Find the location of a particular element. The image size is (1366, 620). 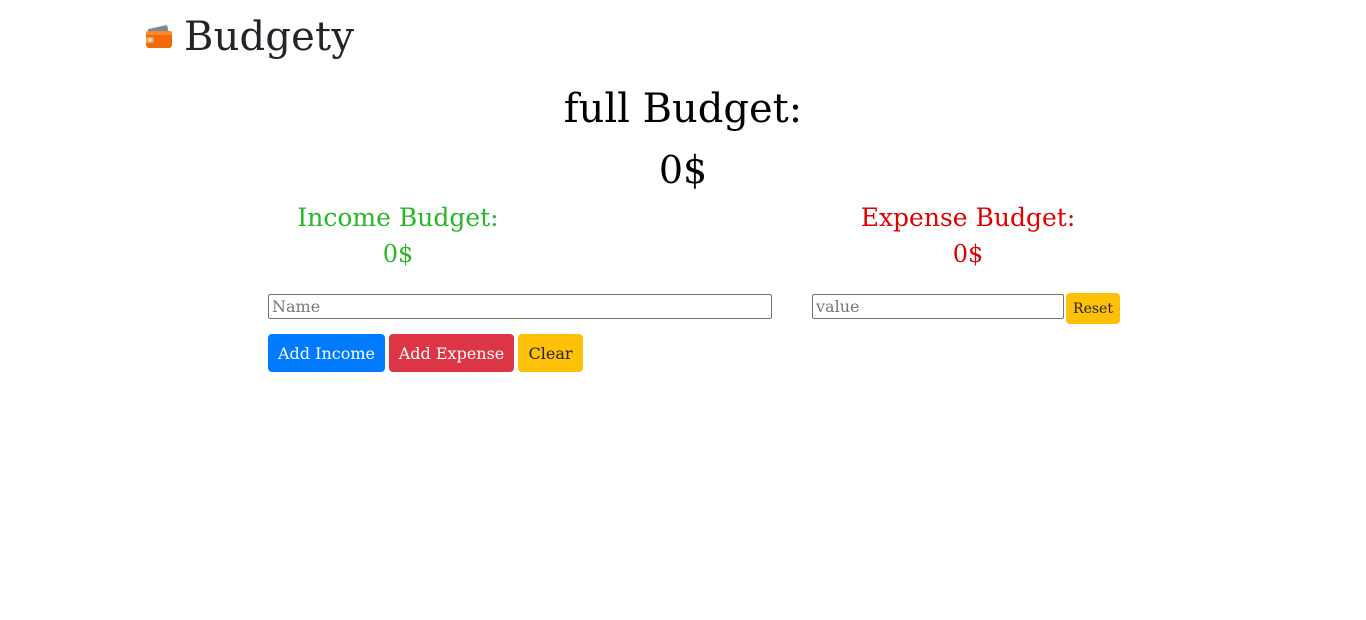

income-budget-value: 0$ is located at coordinates (398, 254).